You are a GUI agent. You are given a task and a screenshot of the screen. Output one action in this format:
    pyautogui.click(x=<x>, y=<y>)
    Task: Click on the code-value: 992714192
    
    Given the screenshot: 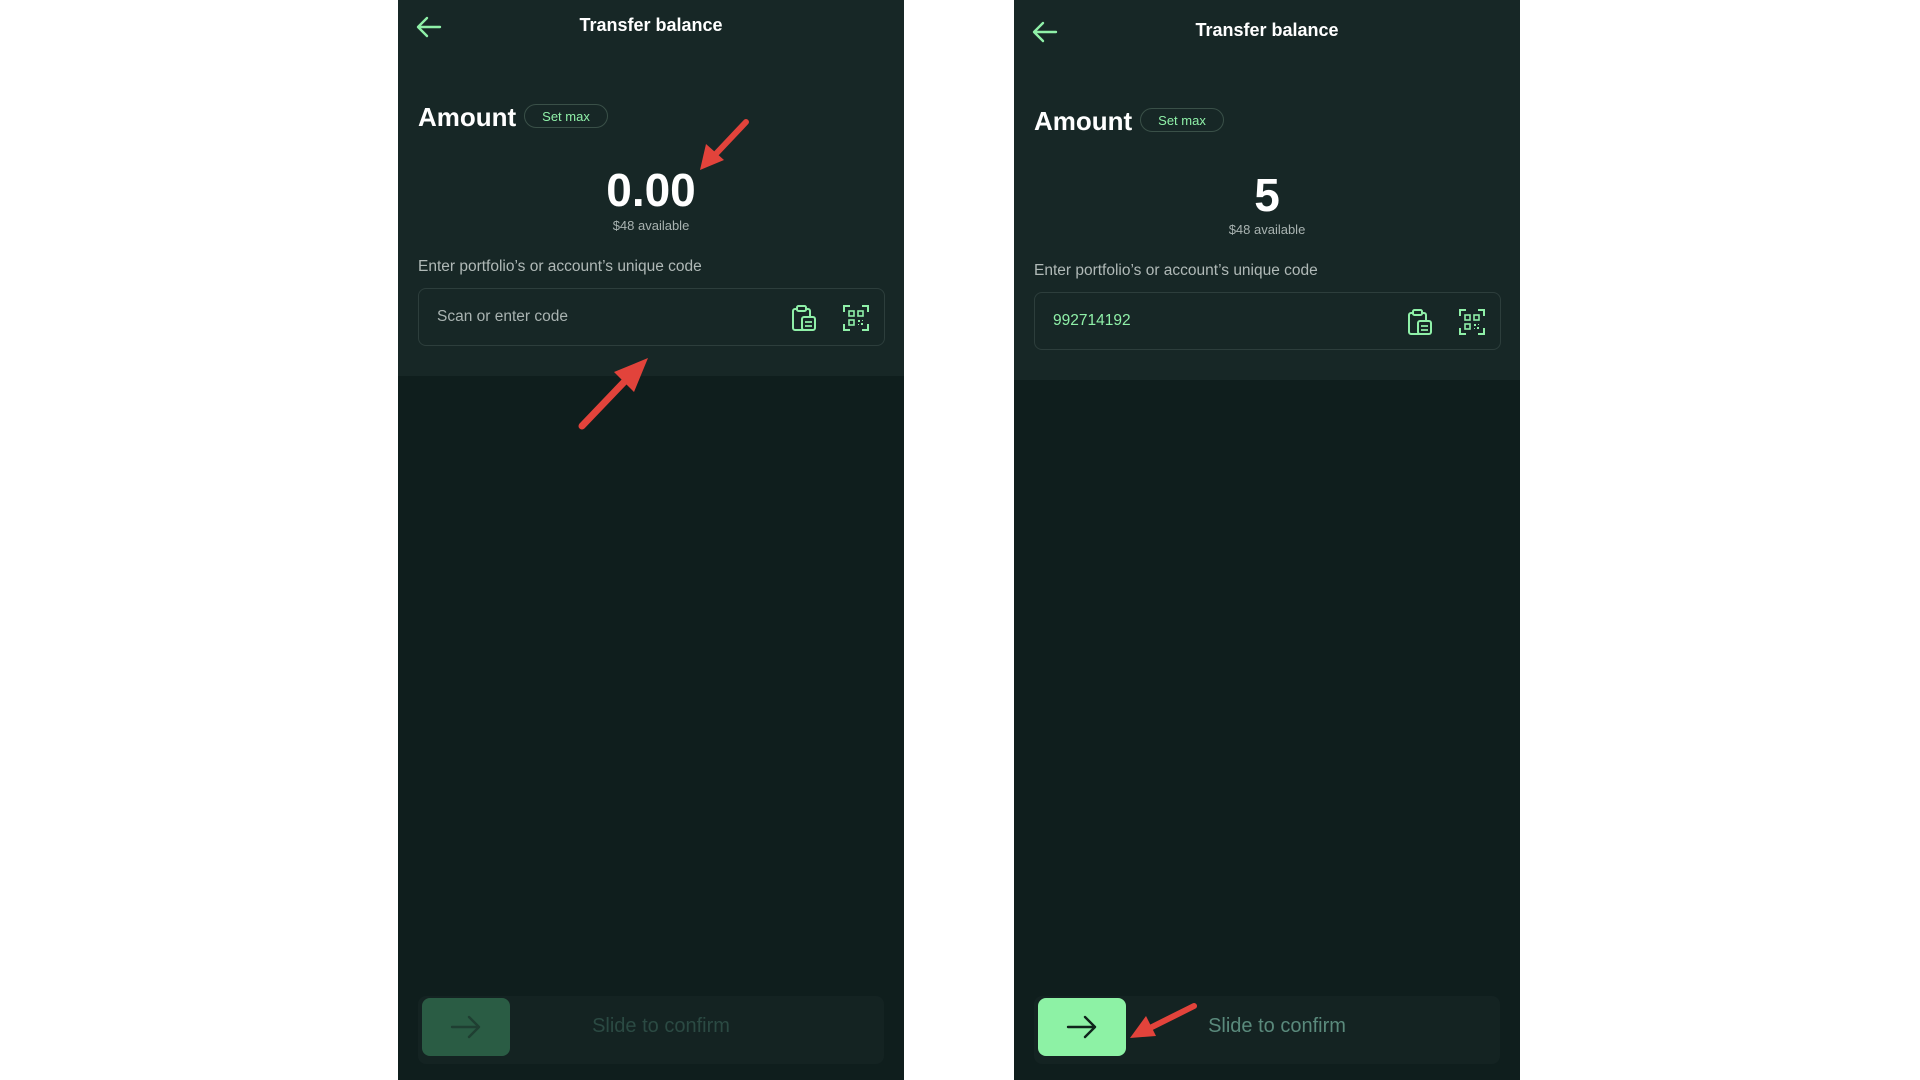 What is the action you would take?
    pyautogui.click(x=1092, y=320)
    